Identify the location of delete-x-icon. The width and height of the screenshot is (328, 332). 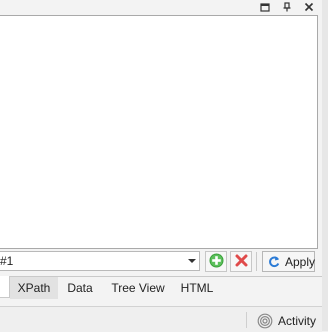
(241, 262).